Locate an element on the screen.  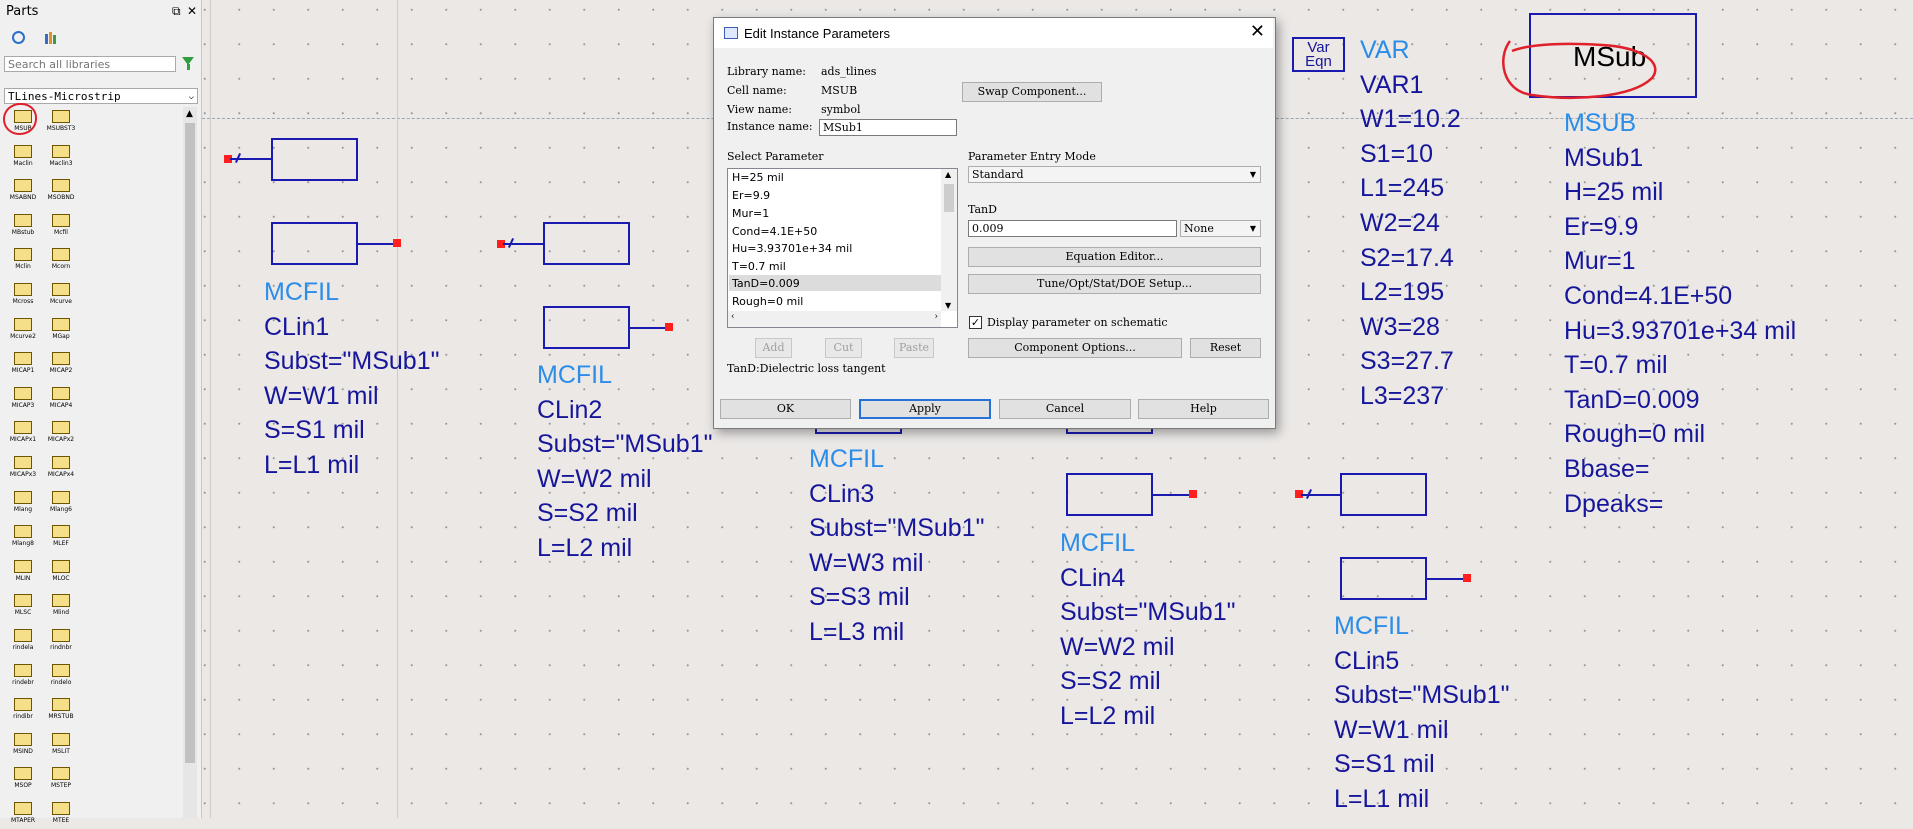
palette-item-micapx3: MICAPx3 is located at coordinates (23, 468).